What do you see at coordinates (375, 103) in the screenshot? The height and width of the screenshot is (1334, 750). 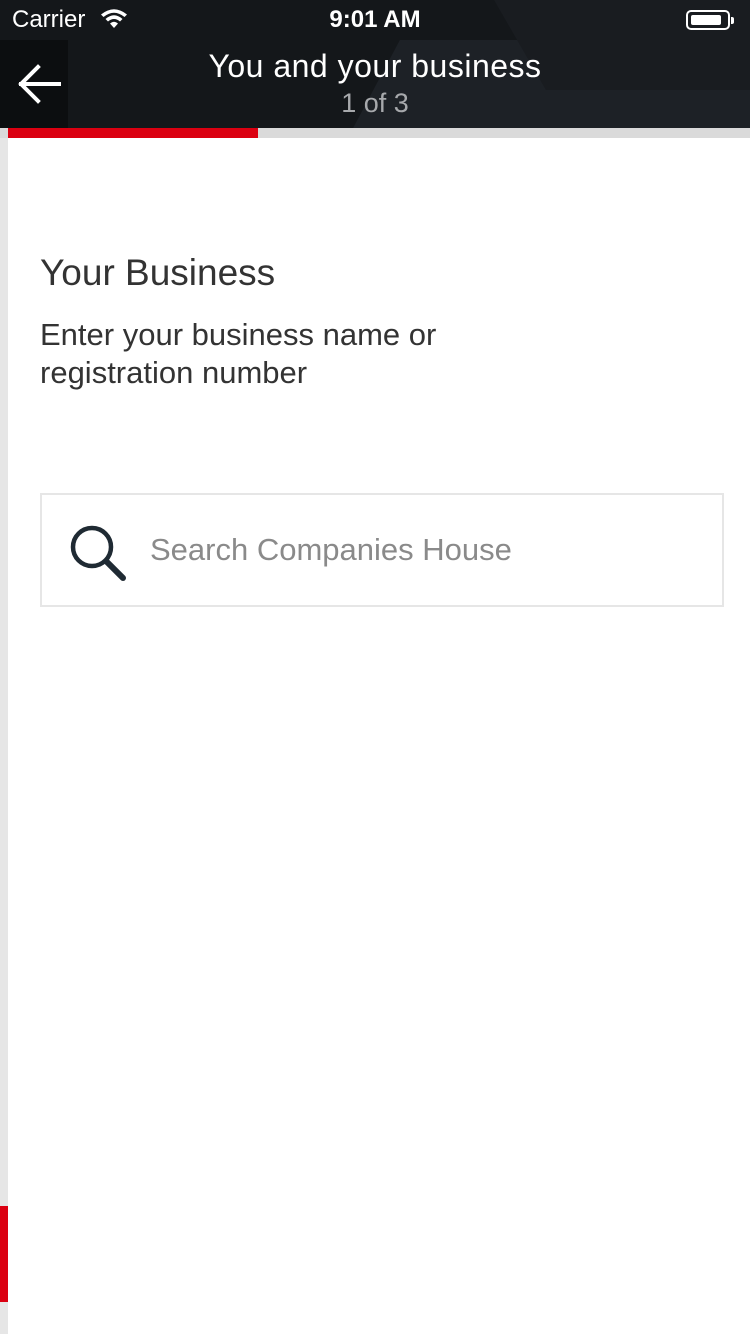 I see `step-indicator: 1 of 3` at bounding box center [375, 103].